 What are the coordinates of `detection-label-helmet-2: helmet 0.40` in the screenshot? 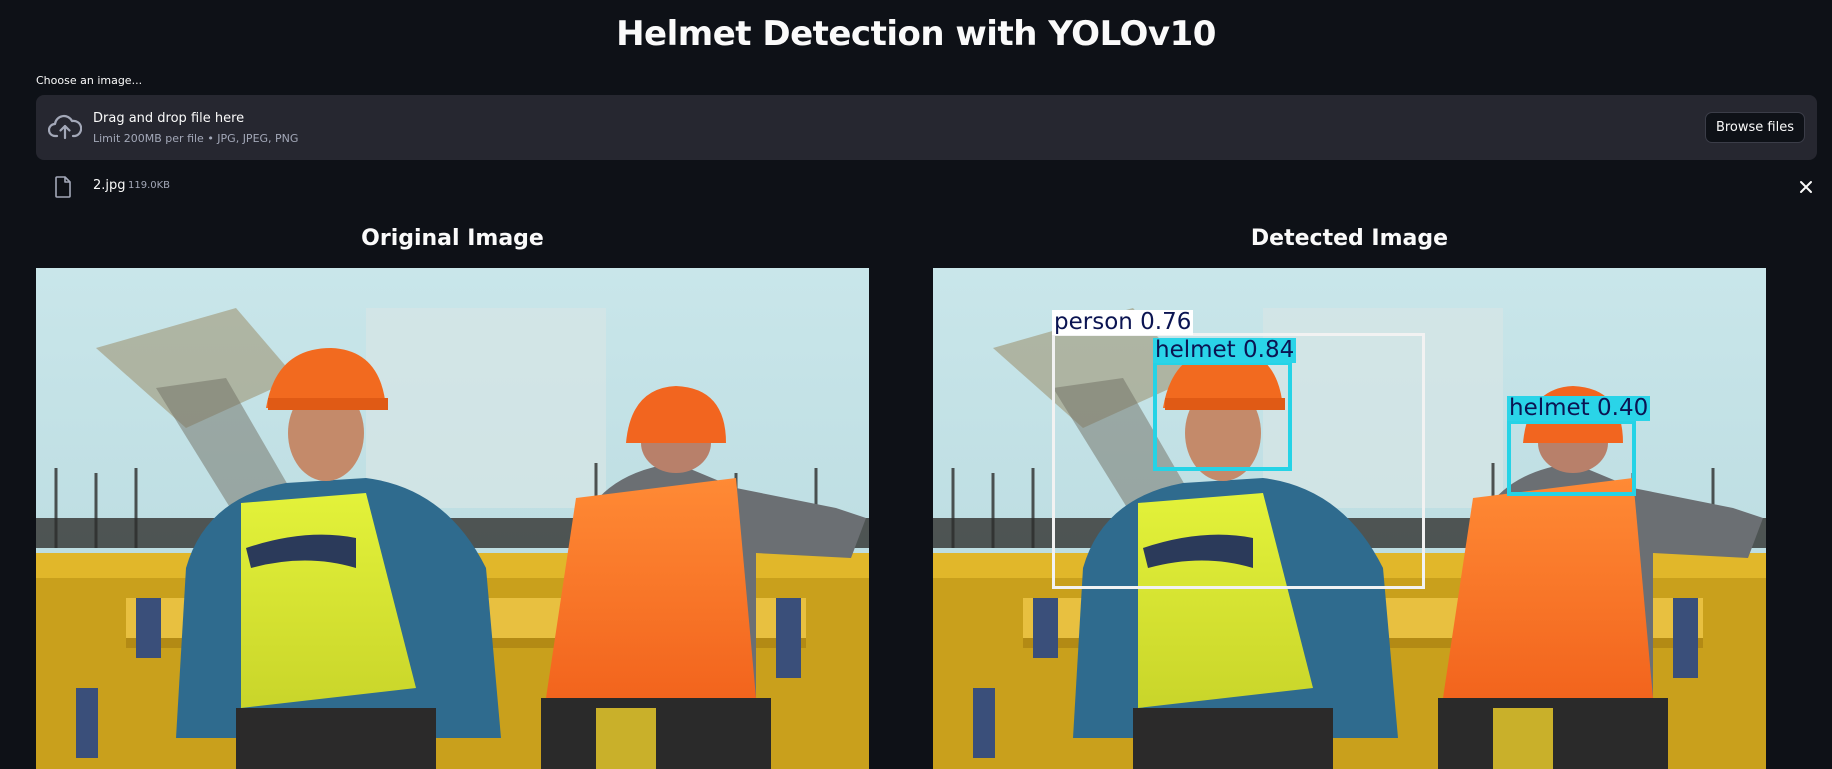 It's located at (1579, 408).